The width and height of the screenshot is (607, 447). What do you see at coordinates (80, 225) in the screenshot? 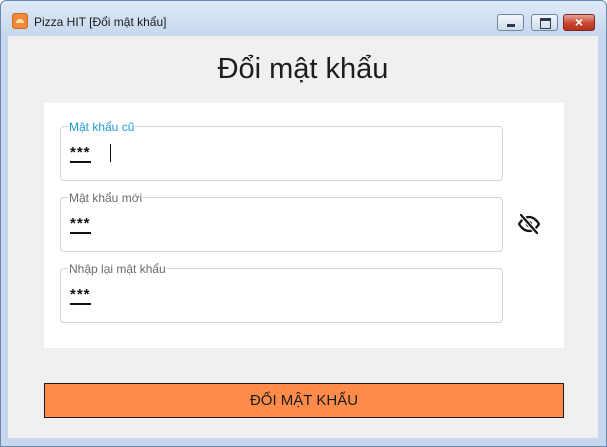
I see `new-password-value: ***` at bounding box center [80, 225].